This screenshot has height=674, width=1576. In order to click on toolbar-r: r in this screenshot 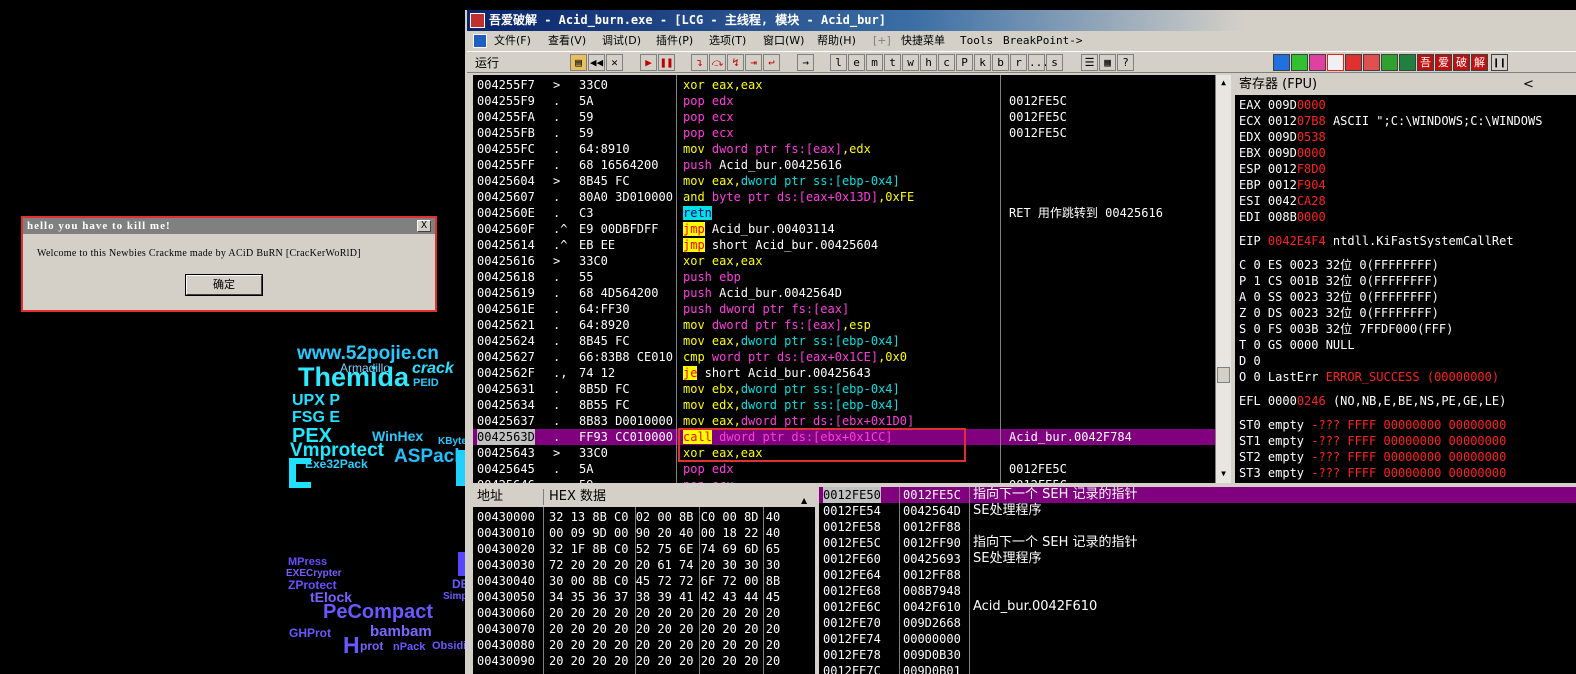, I will do `click(1018, 62)`.